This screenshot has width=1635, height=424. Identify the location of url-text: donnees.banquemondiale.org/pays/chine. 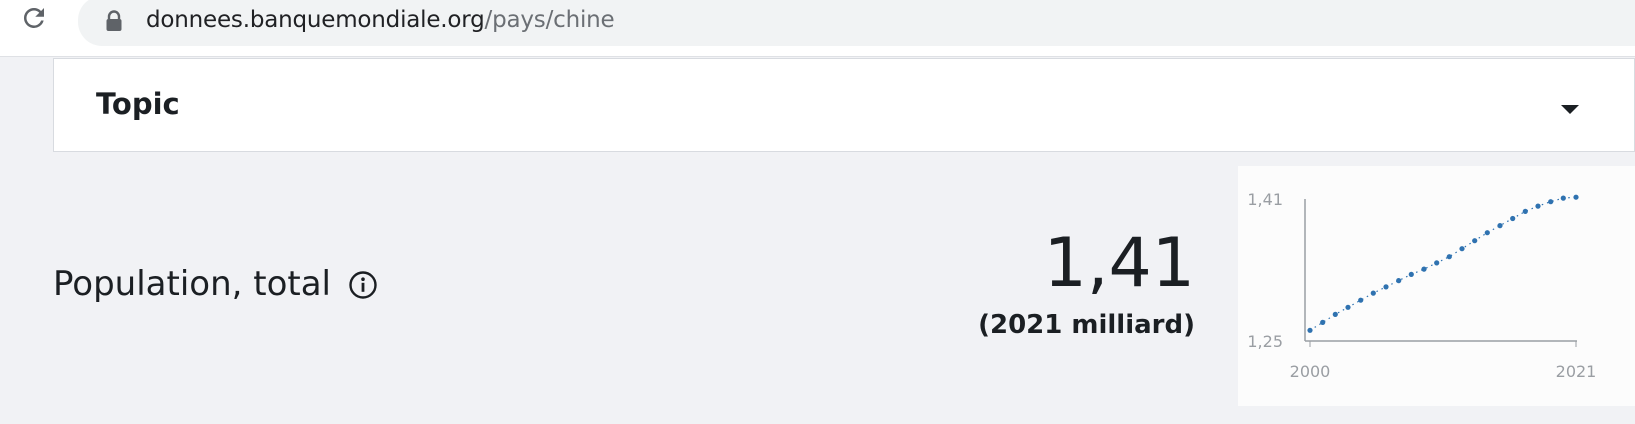
(380, 20).